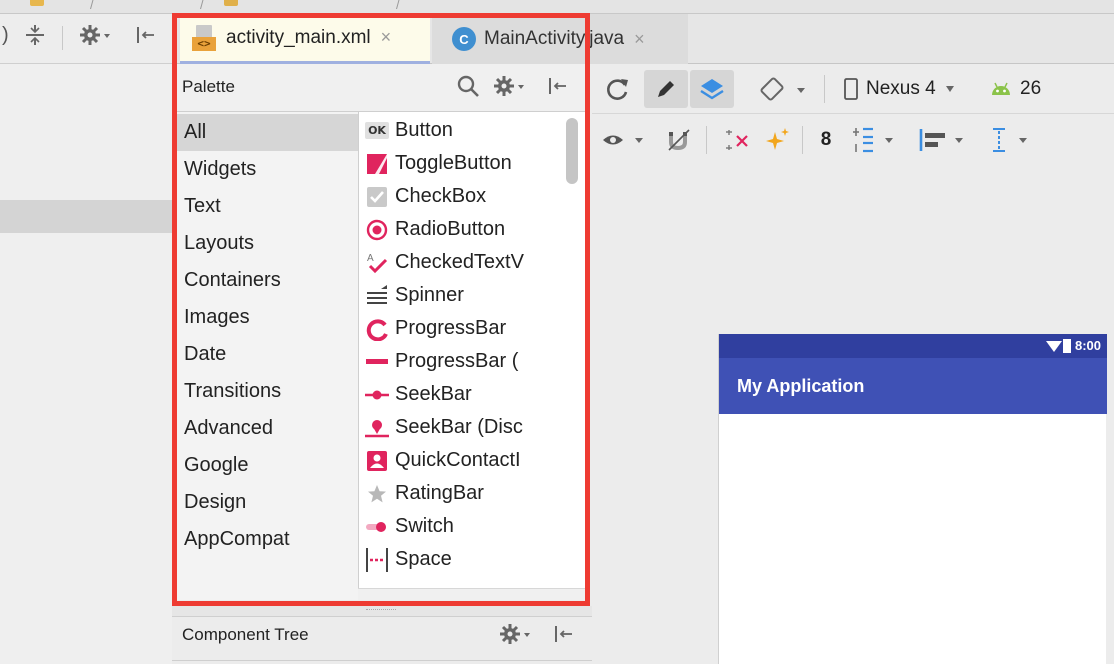  I want to click on palette-scrollbar, so click(572, 151).